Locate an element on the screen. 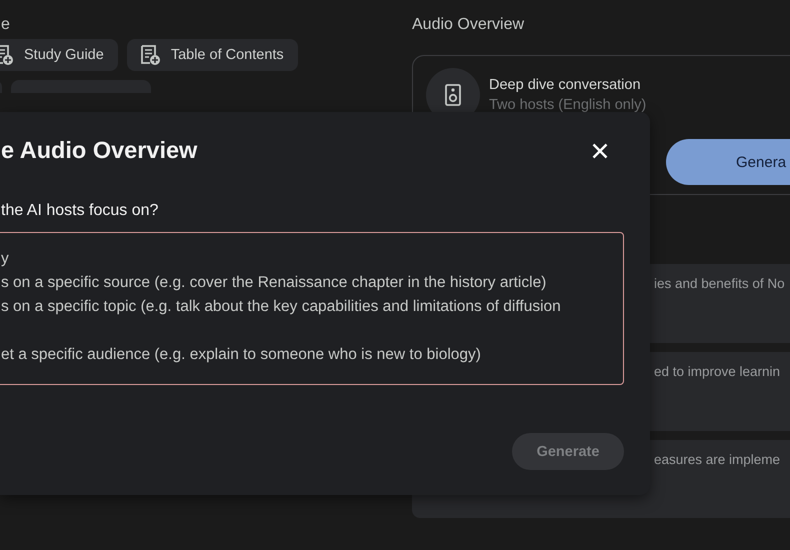 The width and height of the screenshot is (790, 550). question-label: the AI hosts focus on? is located at coordinates (80, 211).